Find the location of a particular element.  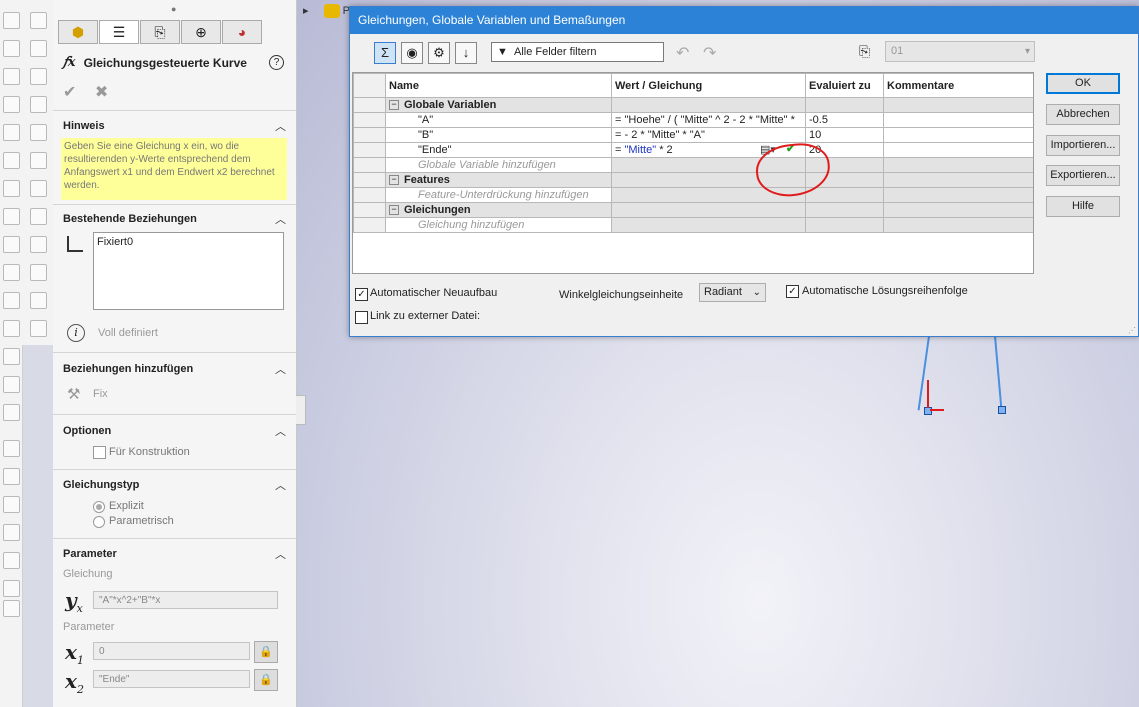

add-global-hint: Globale Variable hinzufügen is located at coordinates (498, 165).